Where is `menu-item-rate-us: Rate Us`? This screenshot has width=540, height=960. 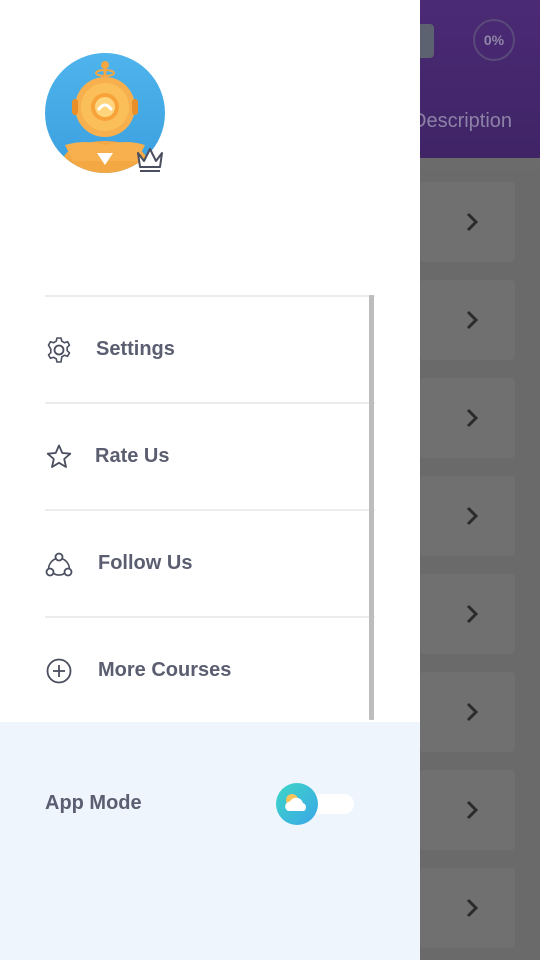 menu-item-rate-us: Rate Us is located at coordinates (210, 456).